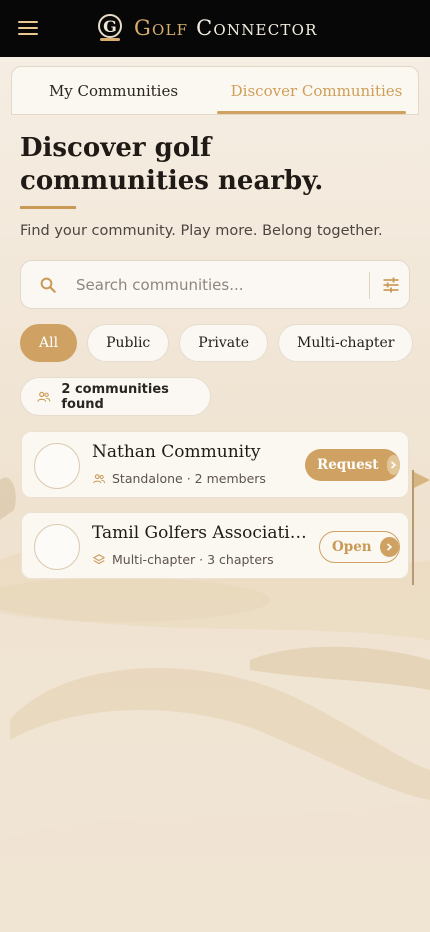  What do you see at coordinates (48, 285) in the screenshot?
I see `search-icon` at bounding box center [48, 285].